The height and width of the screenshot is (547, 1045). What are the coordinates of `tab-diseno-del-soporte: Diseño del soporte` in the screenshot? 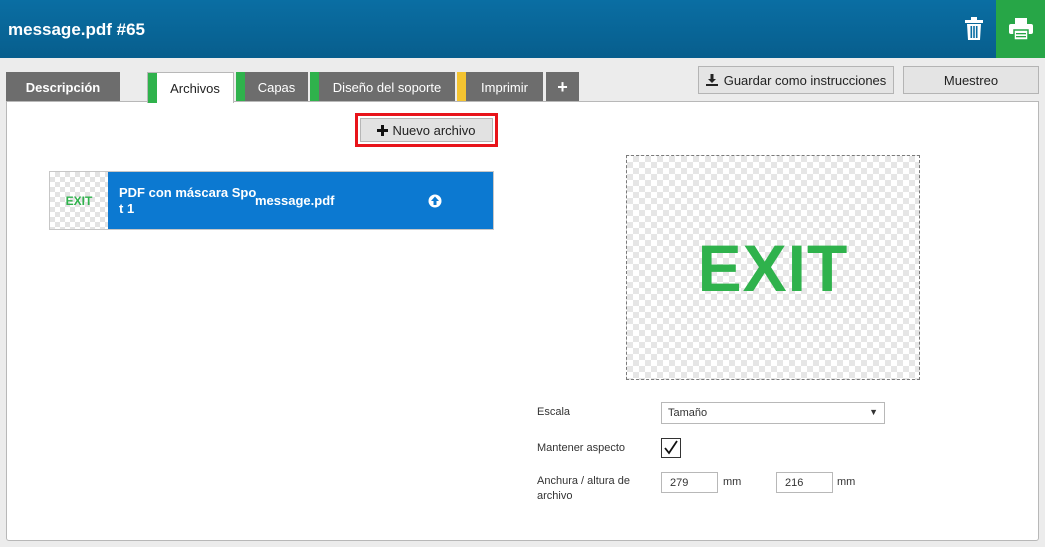 It's located at (382, 87).